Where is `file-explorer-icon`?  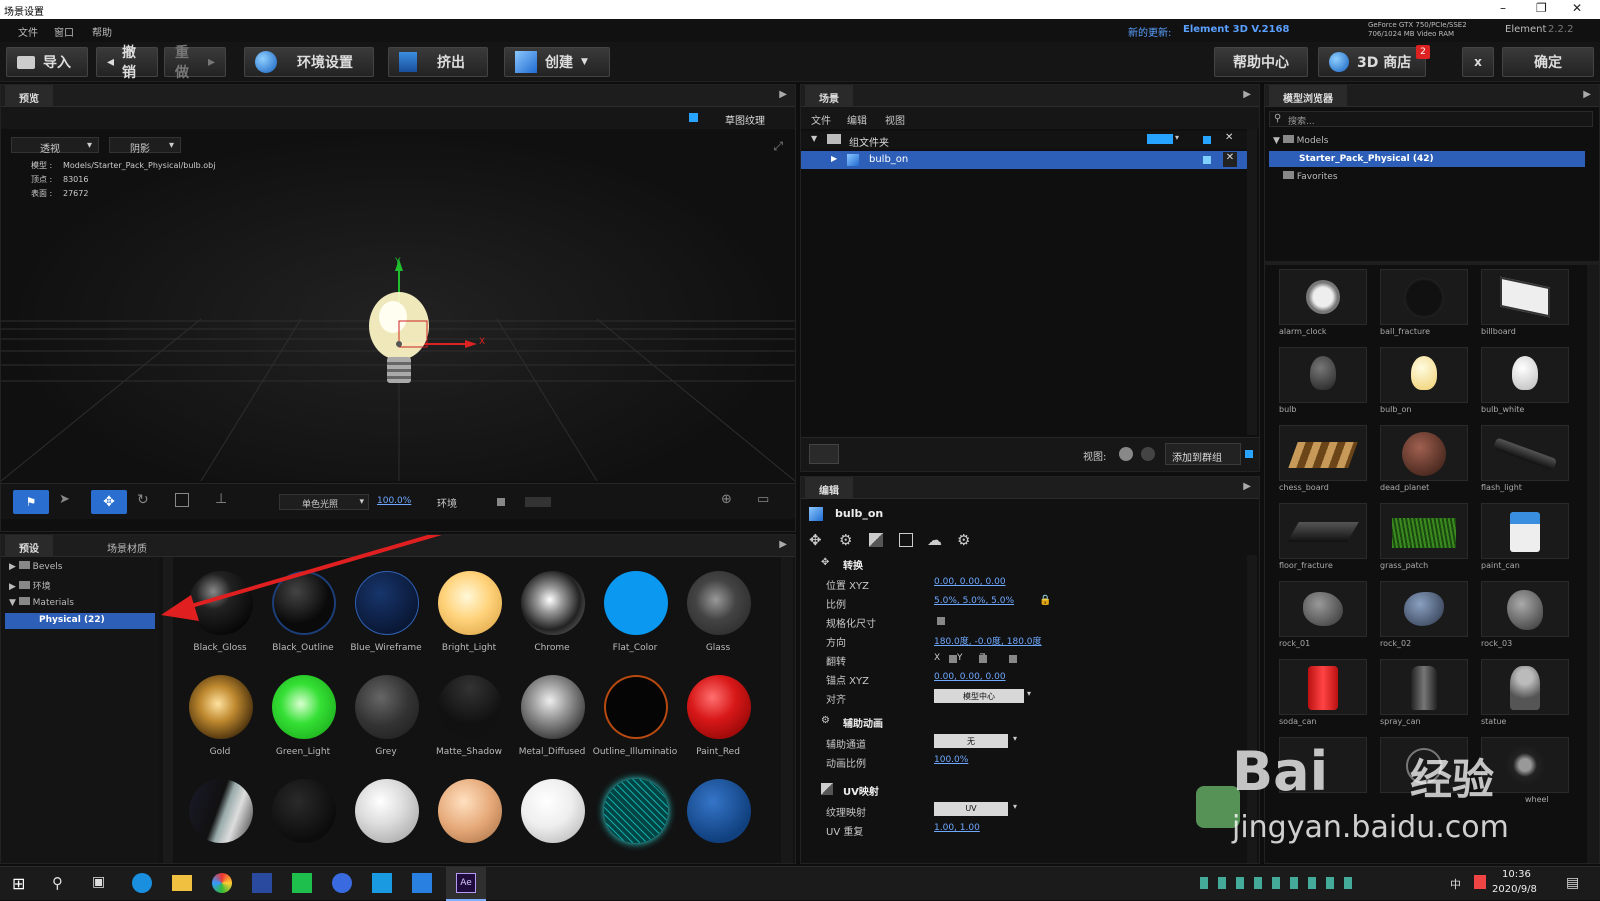
file-explorer-icon is located at coordinates (182, 883).